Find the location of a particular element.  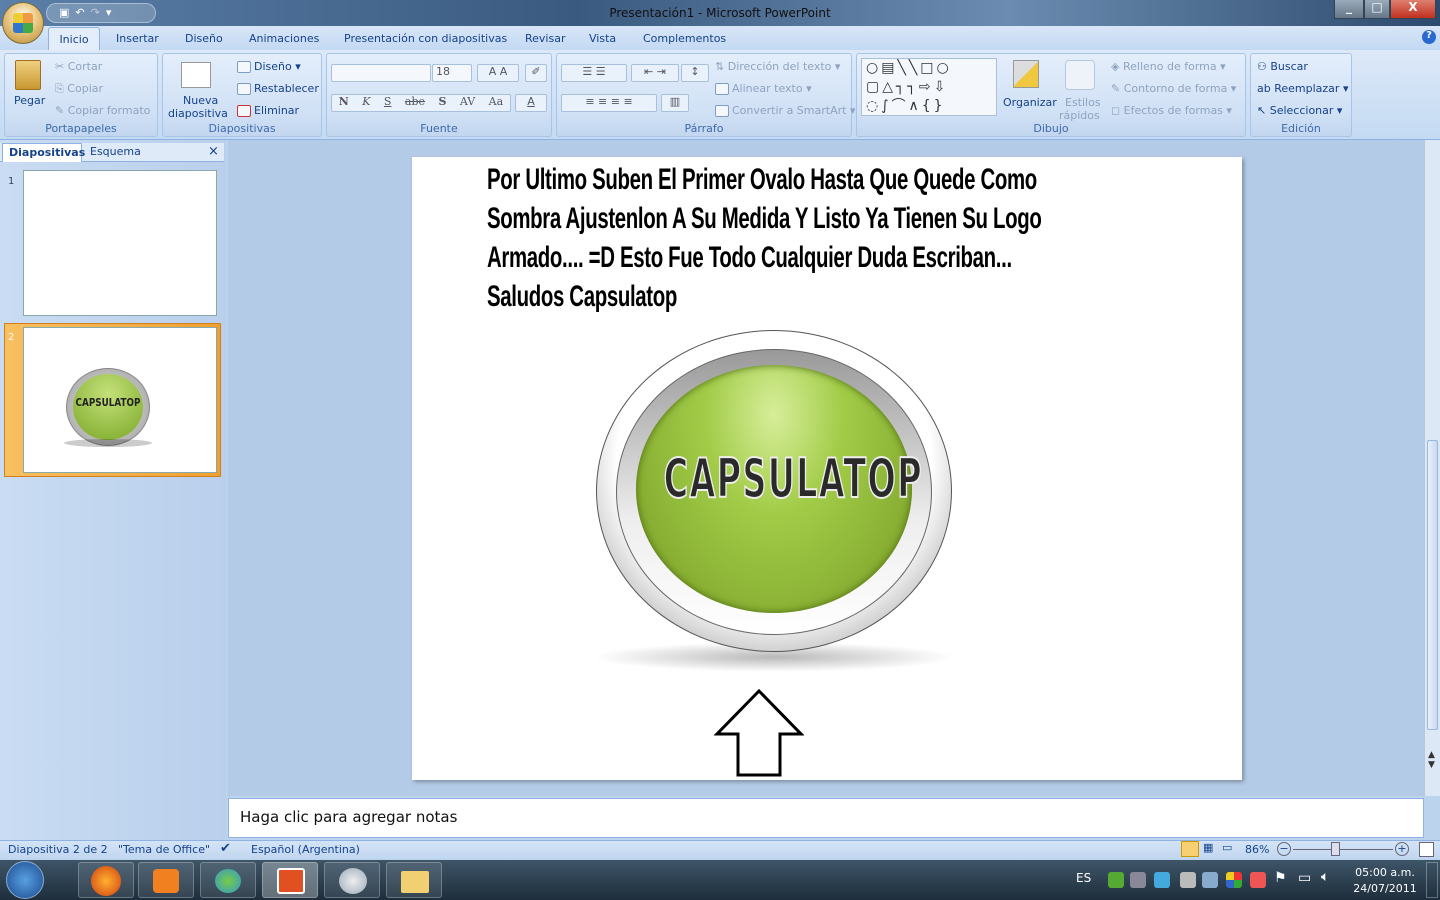

vertical-scrollbar: ▲ ▼ is located at coordinates (1432, 468).